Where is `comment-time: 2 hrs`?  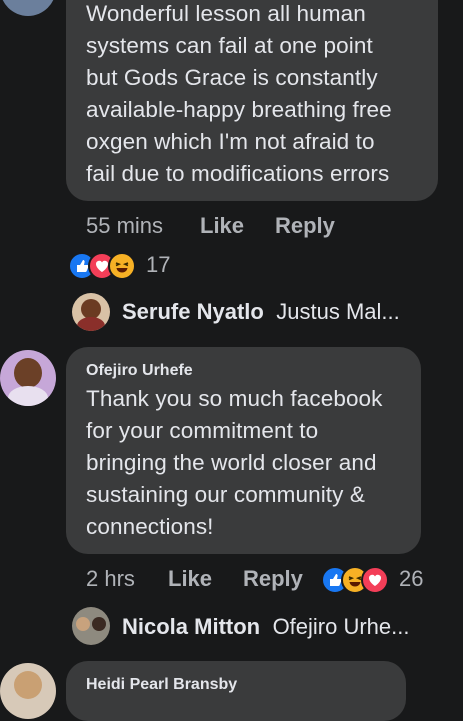
comment-time: 2 hrs is located at coordinates (110, 578).